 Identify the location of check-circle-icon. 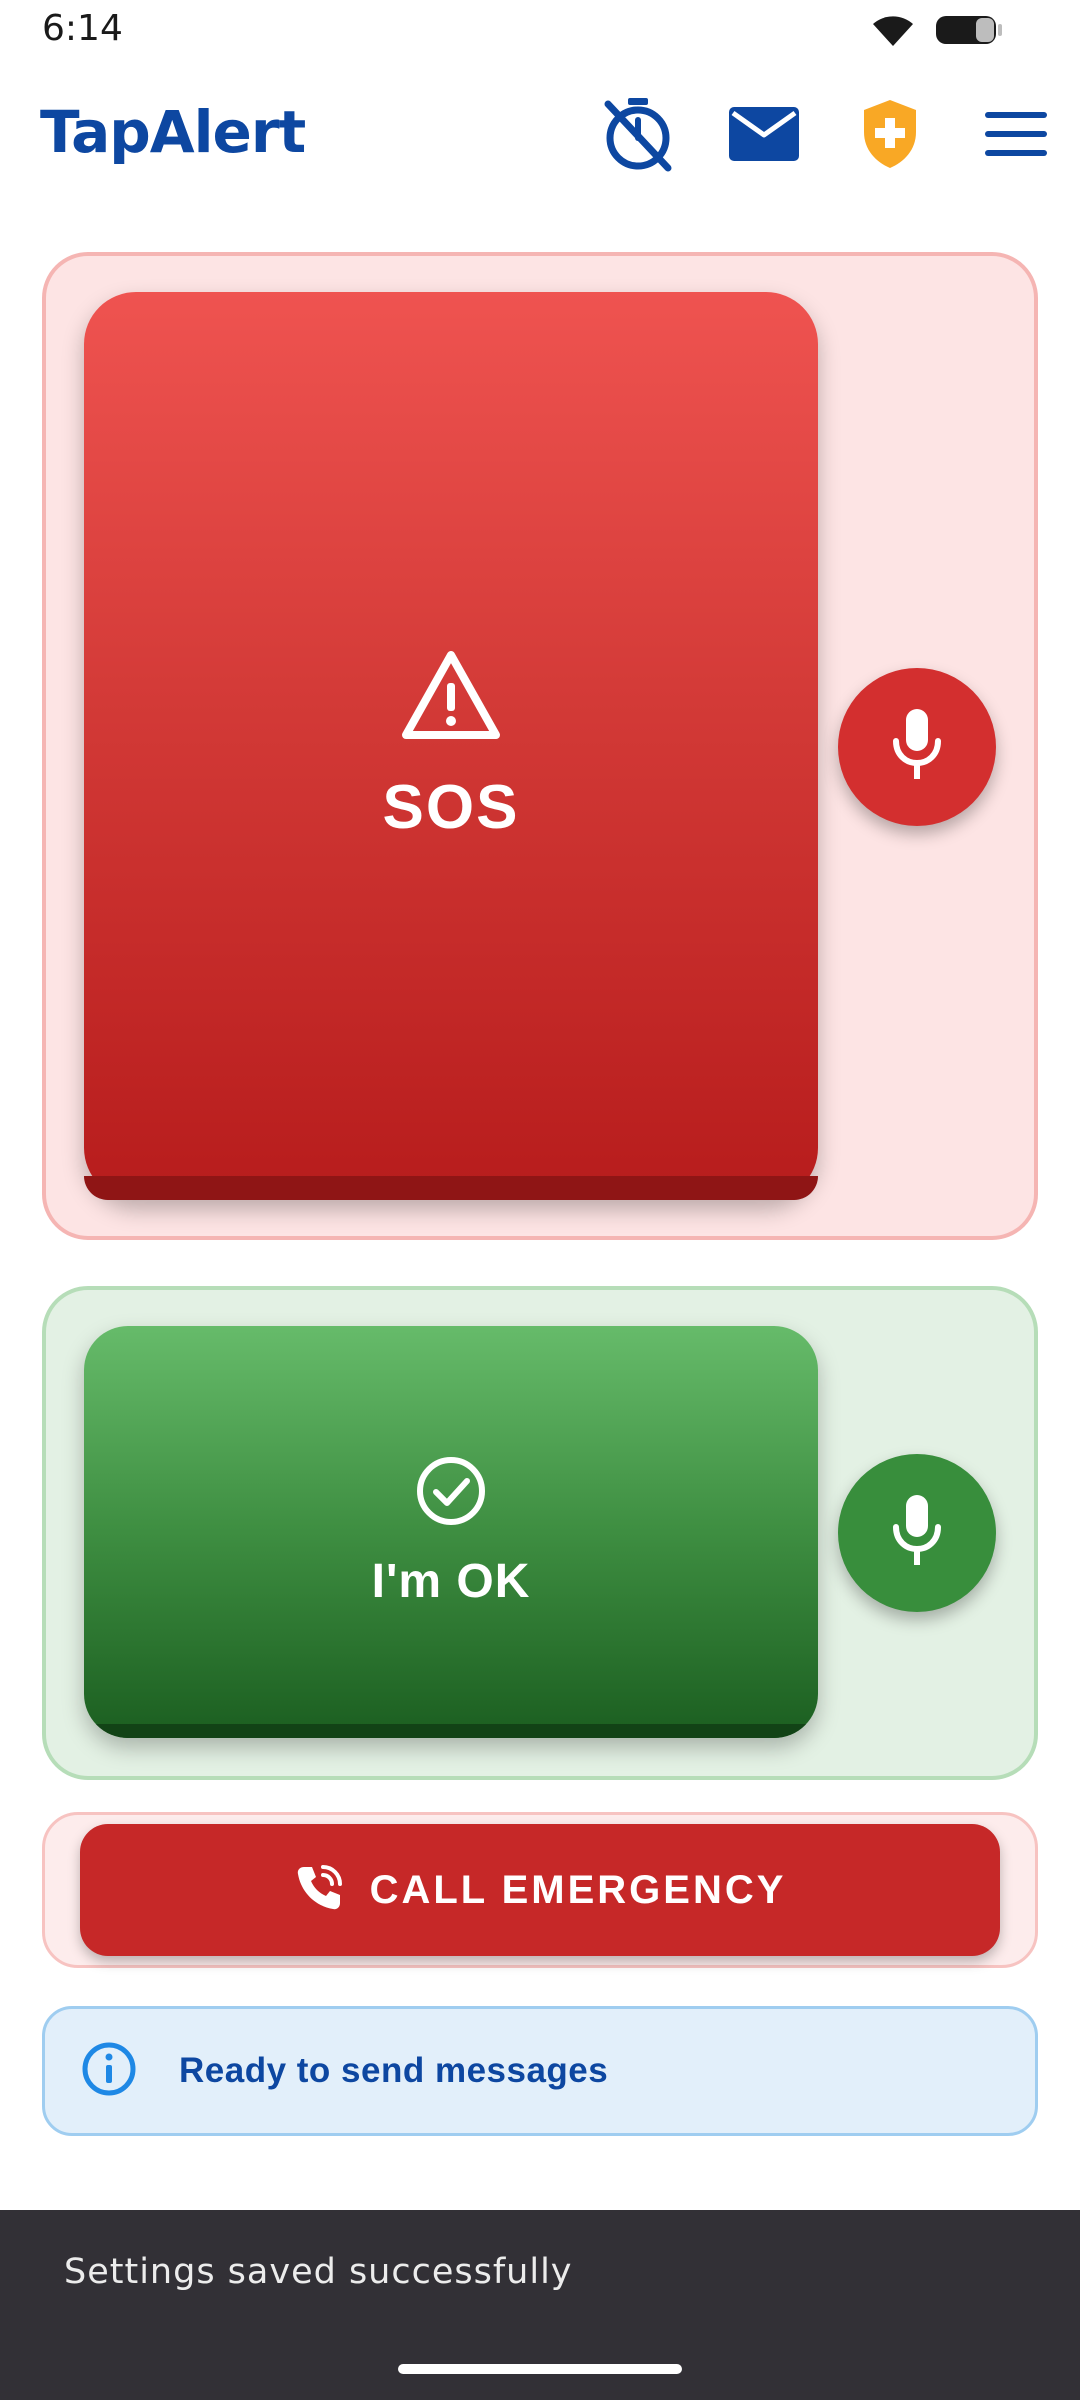
(451, 1493).